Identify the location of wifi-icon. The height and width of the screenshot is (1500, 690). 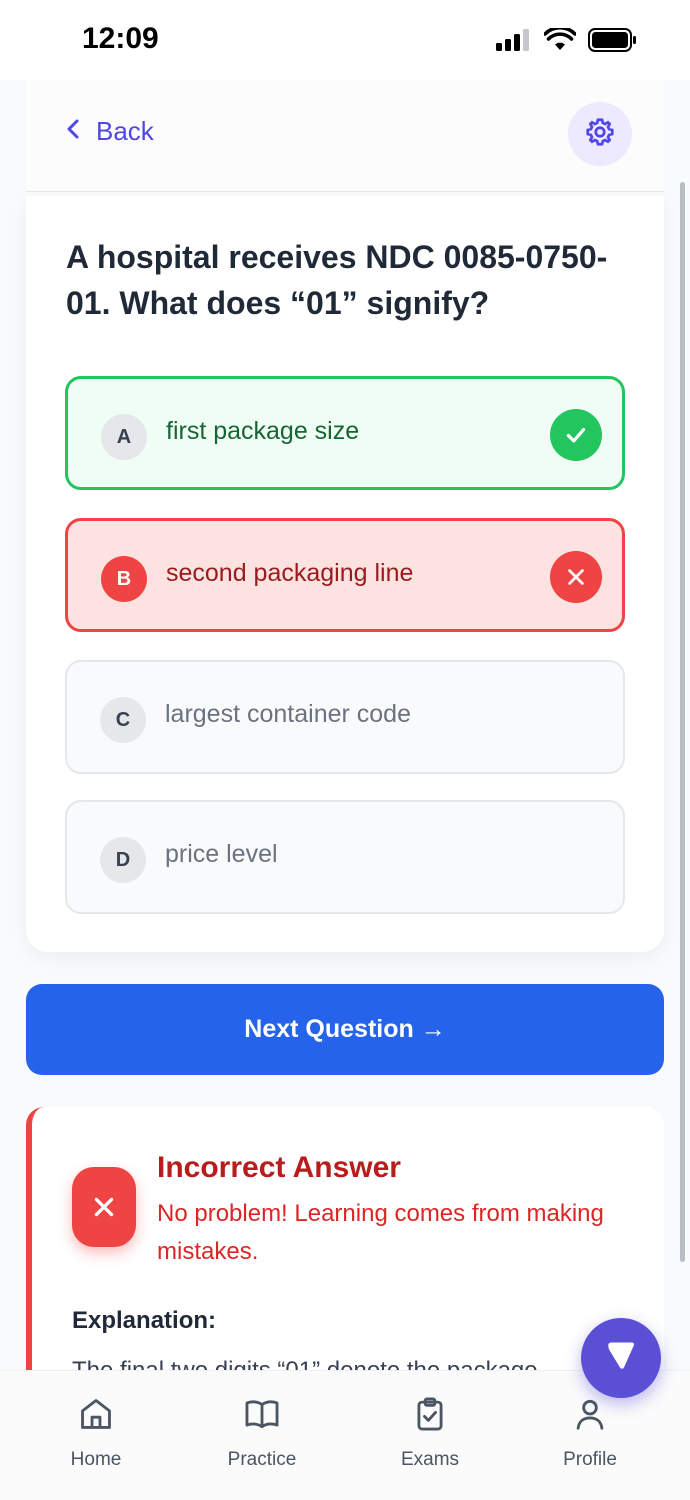
(560, 41).